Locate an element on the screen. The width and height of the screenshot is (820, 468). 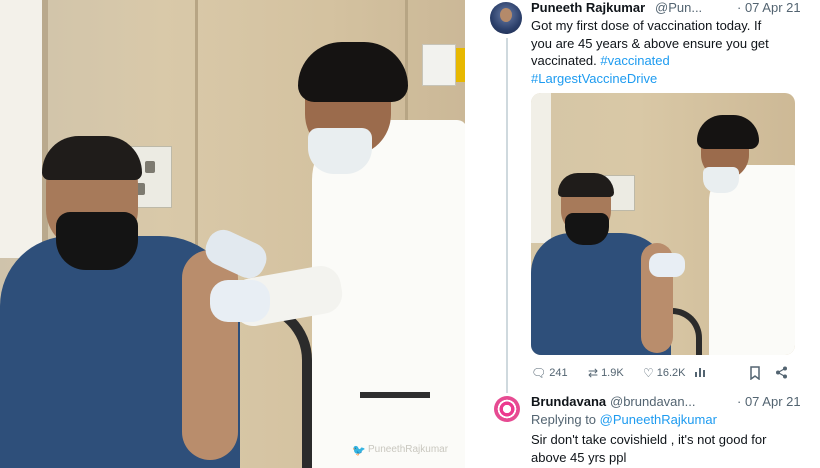
views-button is located at coordinates (700, 374).